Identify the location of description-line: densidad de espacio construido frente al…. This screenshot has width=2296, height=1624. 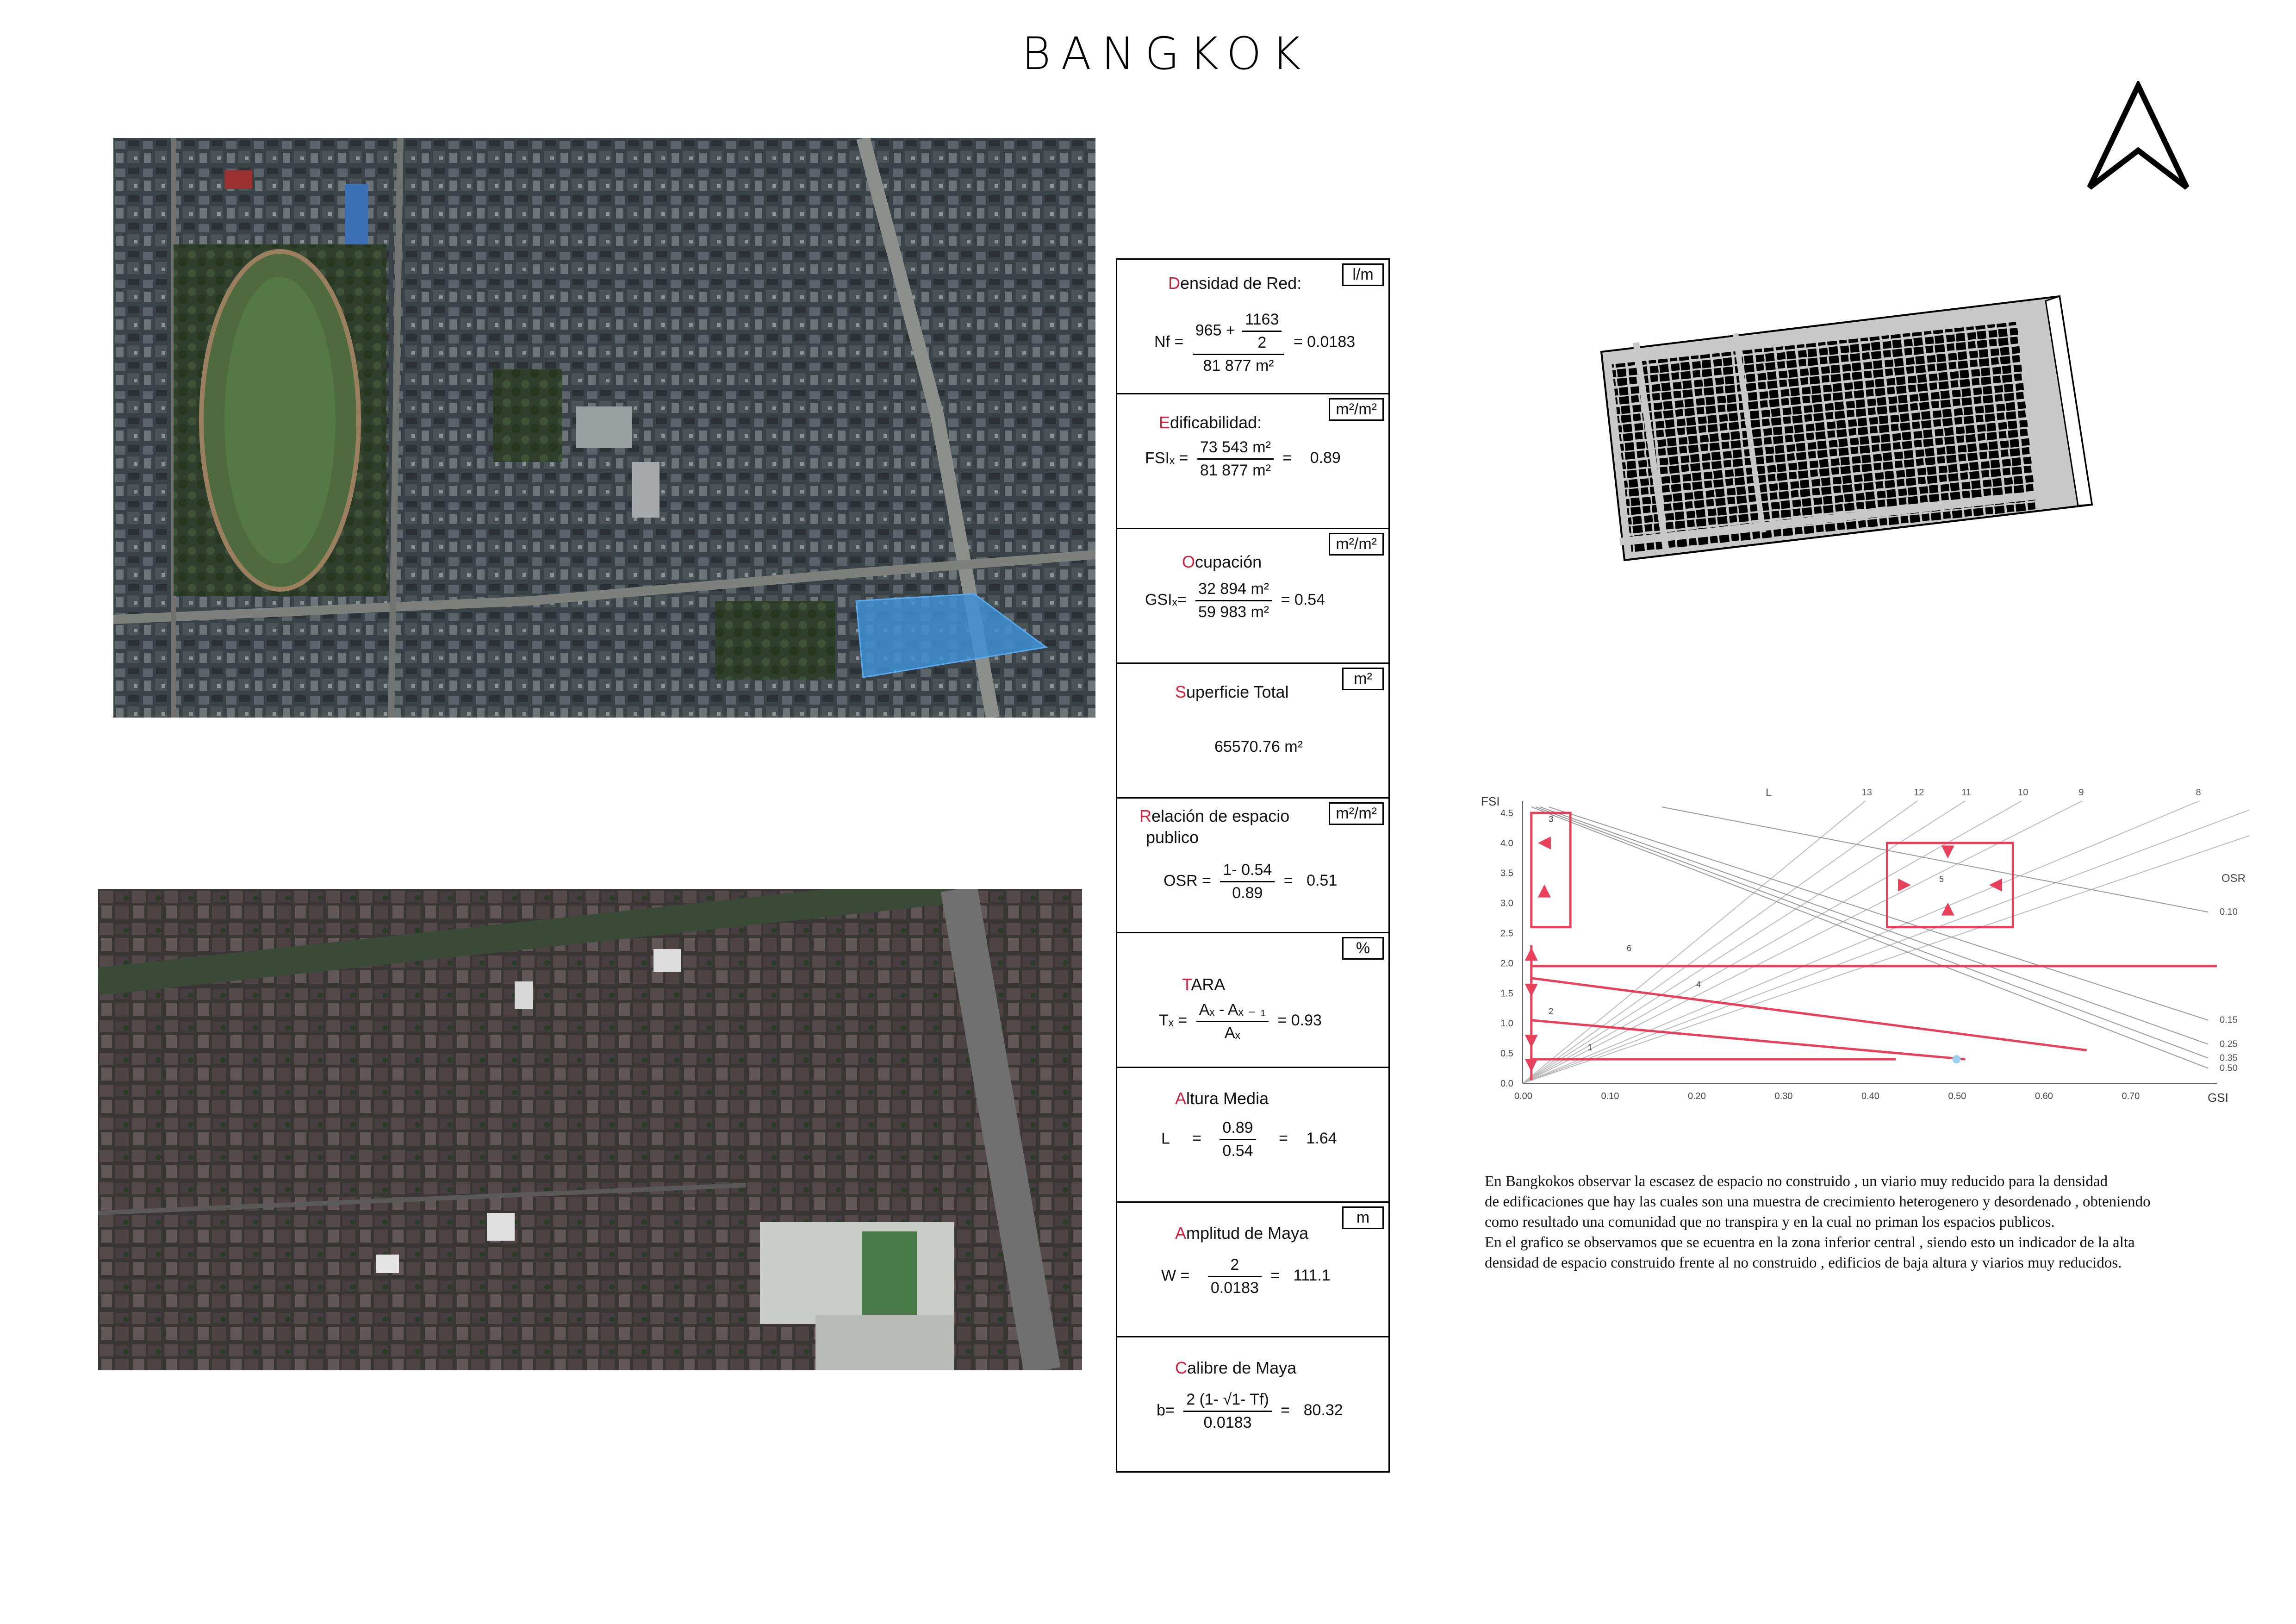
(1803, 1263).